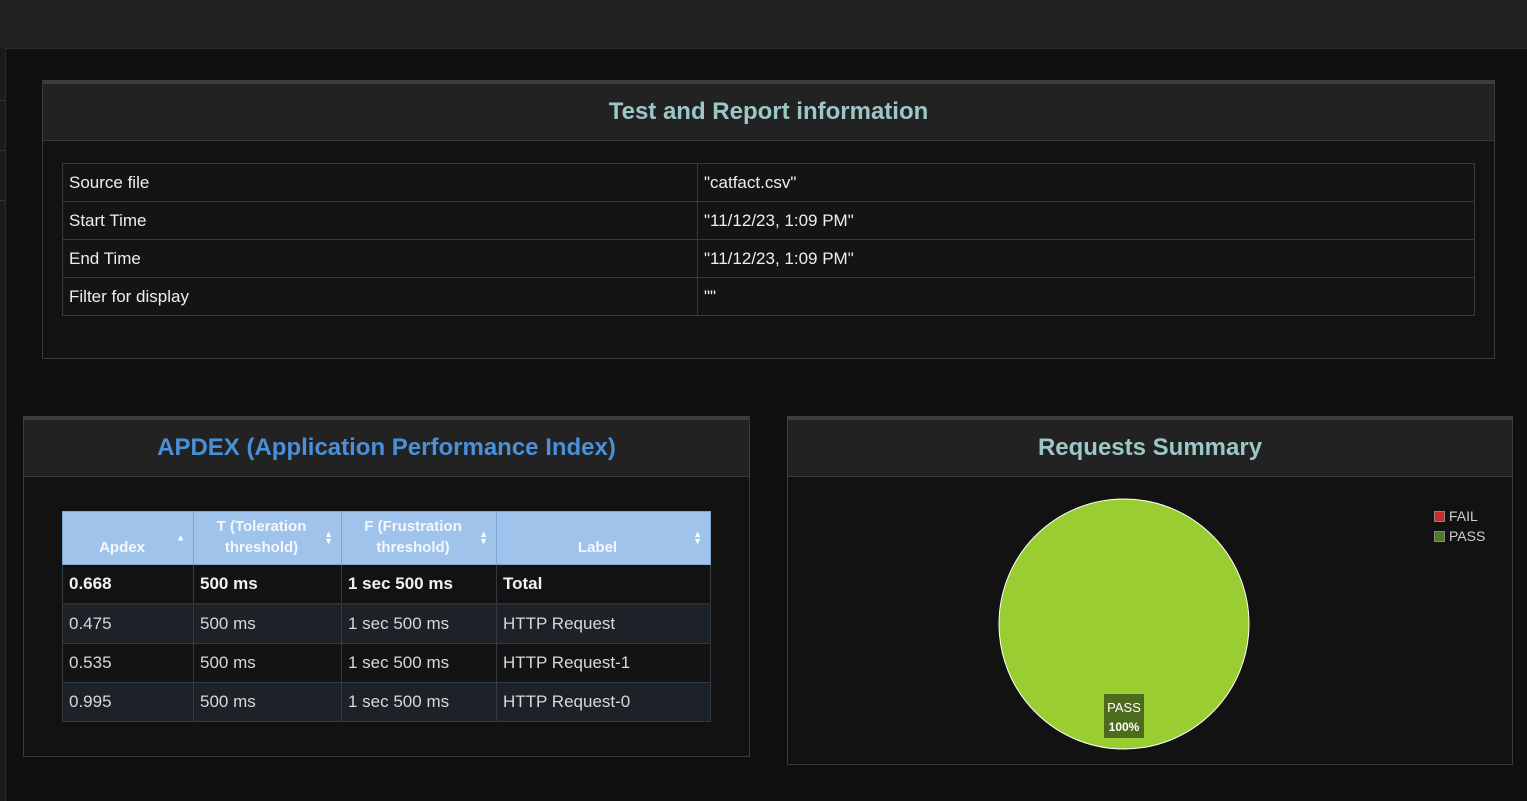  Describe the element at coordinates (603, 584) in the screenshot. I see `table-cell: Total` at that location.